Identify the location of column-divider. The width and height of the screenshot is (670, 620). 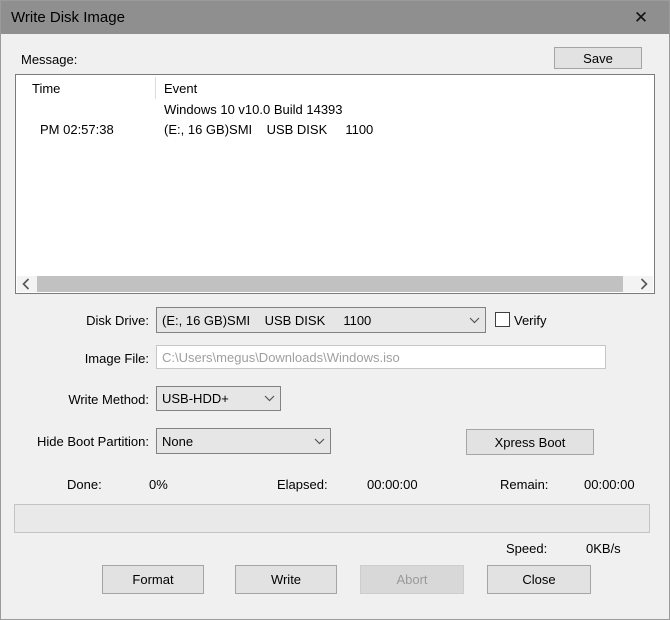
(155, 88).